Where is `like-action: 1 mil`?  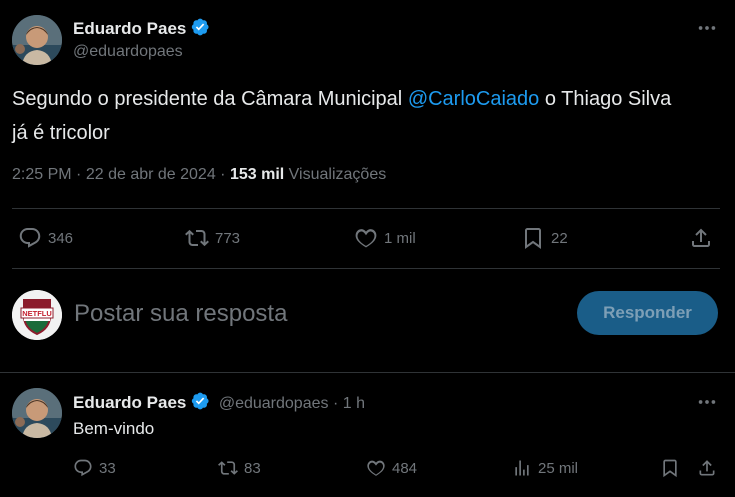
like-action: 1 mil is located at coordinates (385, 238).